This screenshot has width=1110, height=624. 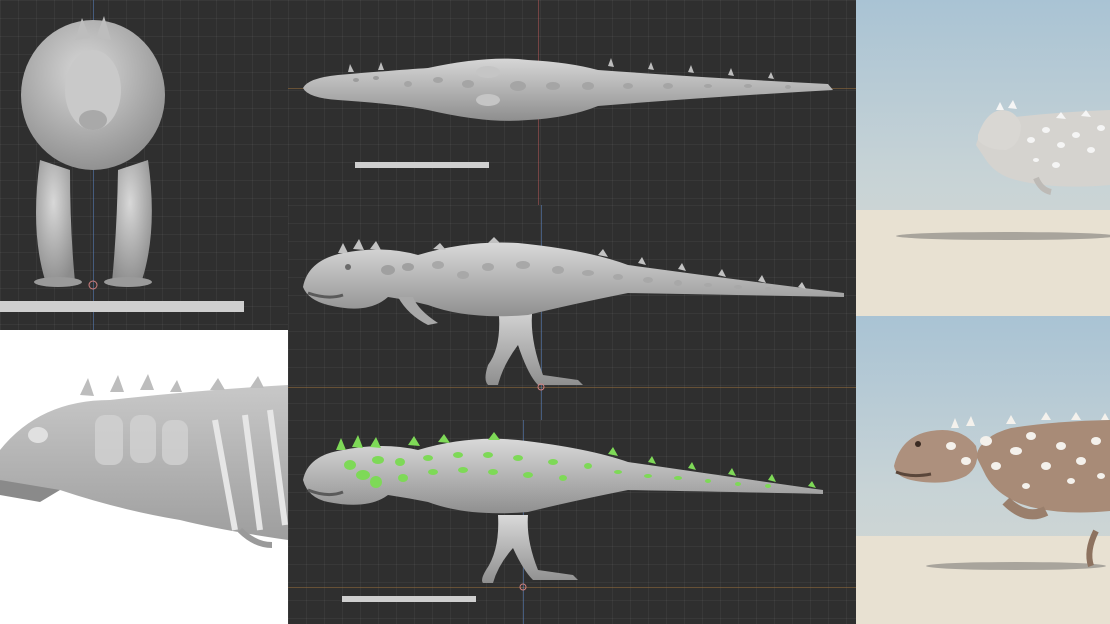 I want to click on front-view-viewport, so click(x=144, y=165).